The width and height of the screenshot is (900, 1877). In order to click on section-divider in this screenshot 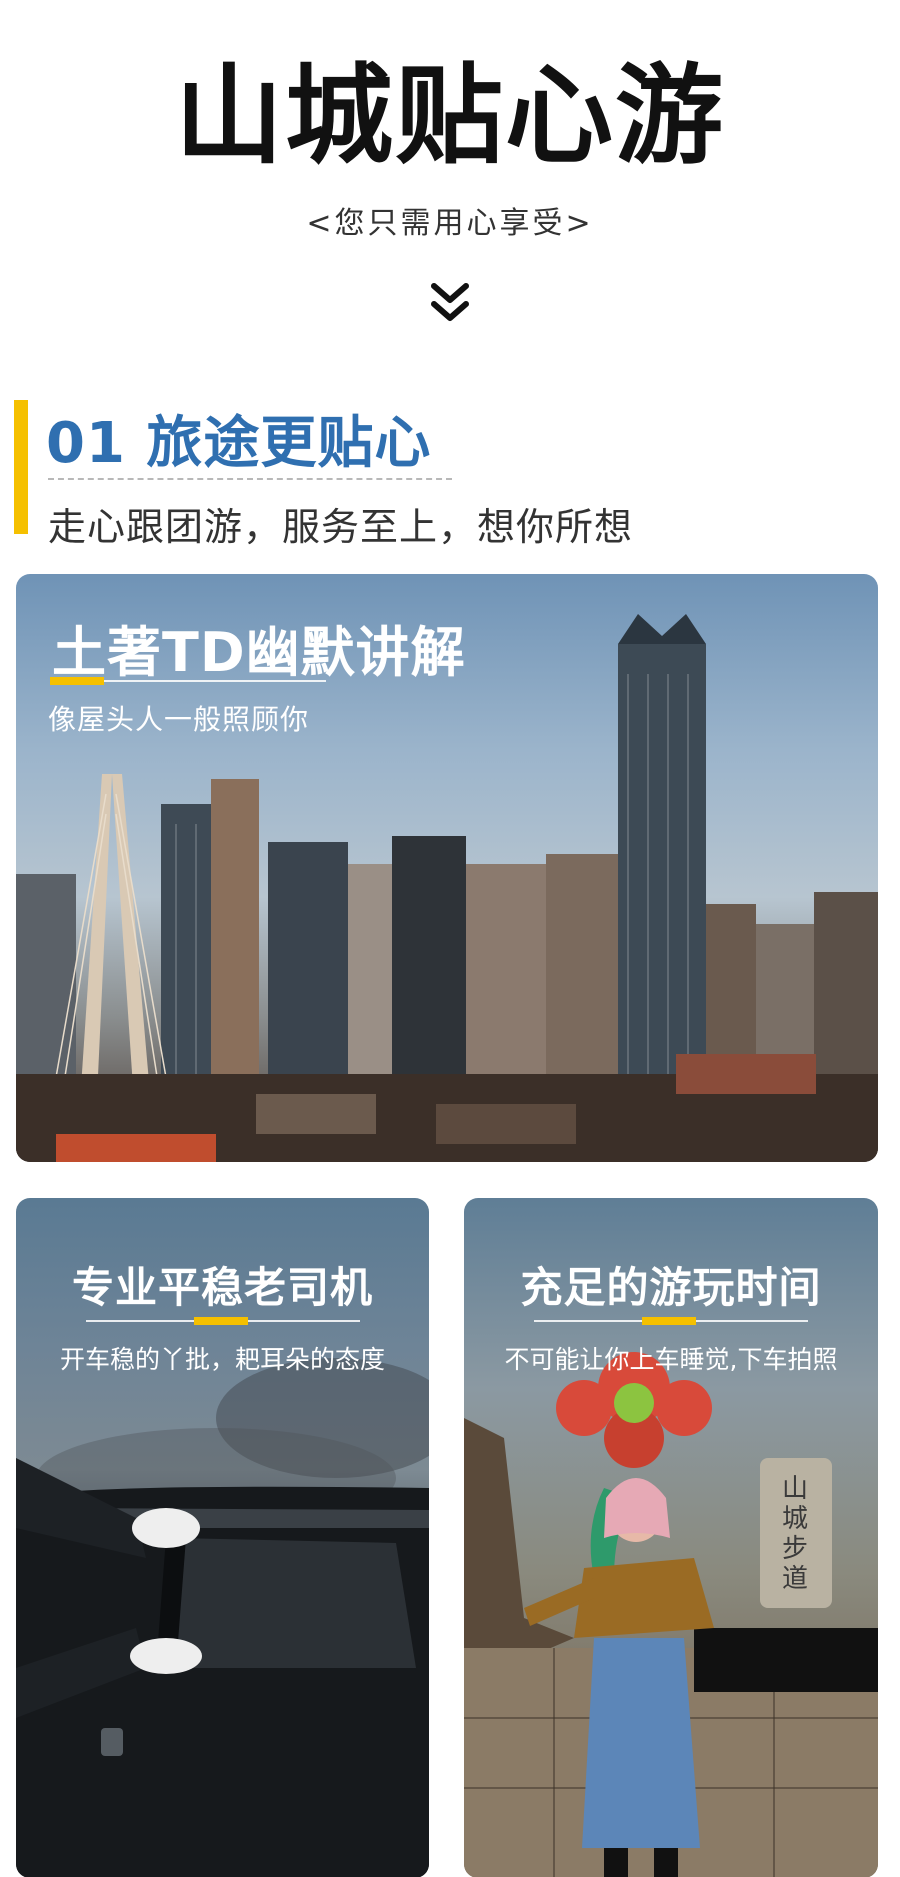, I will do `click(250, 479)`.